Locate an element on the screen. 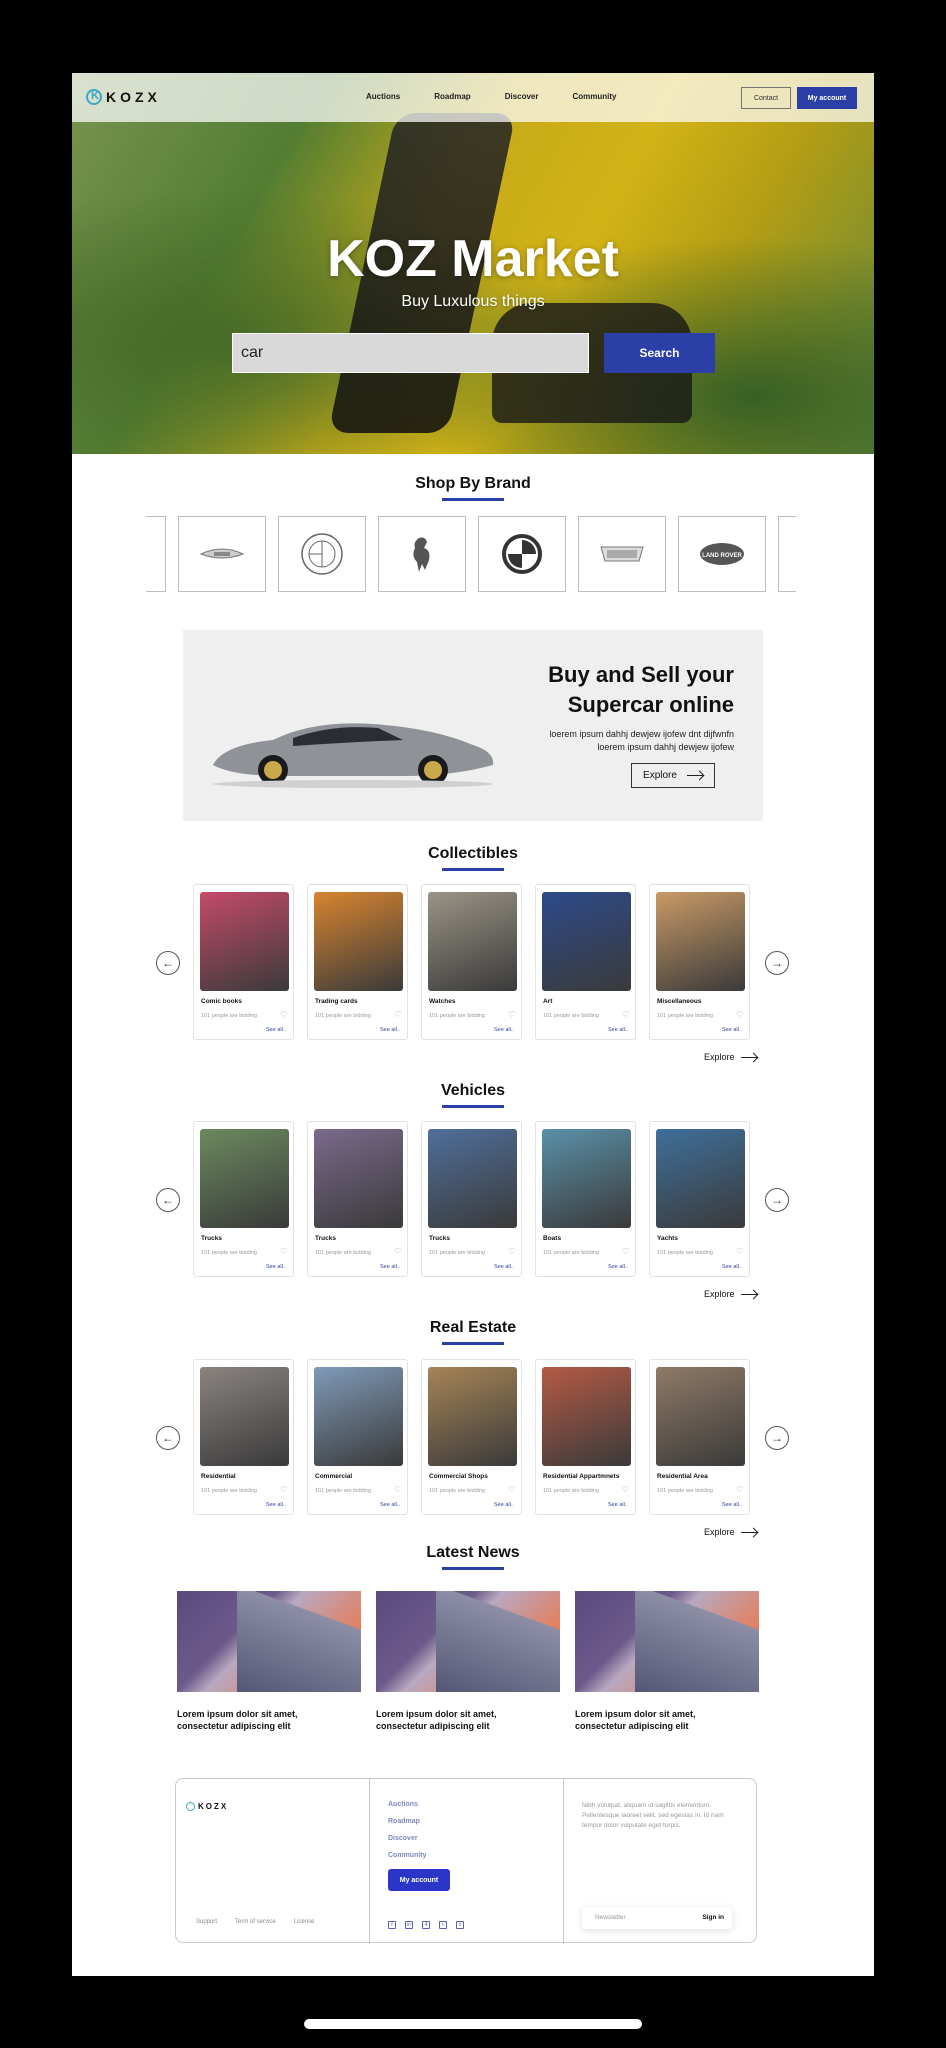 The height and width of the screenshot is (2048, 946). item-card: Watches 101 people are bidding ♡ See all.. is located at coordinates (471, 962).